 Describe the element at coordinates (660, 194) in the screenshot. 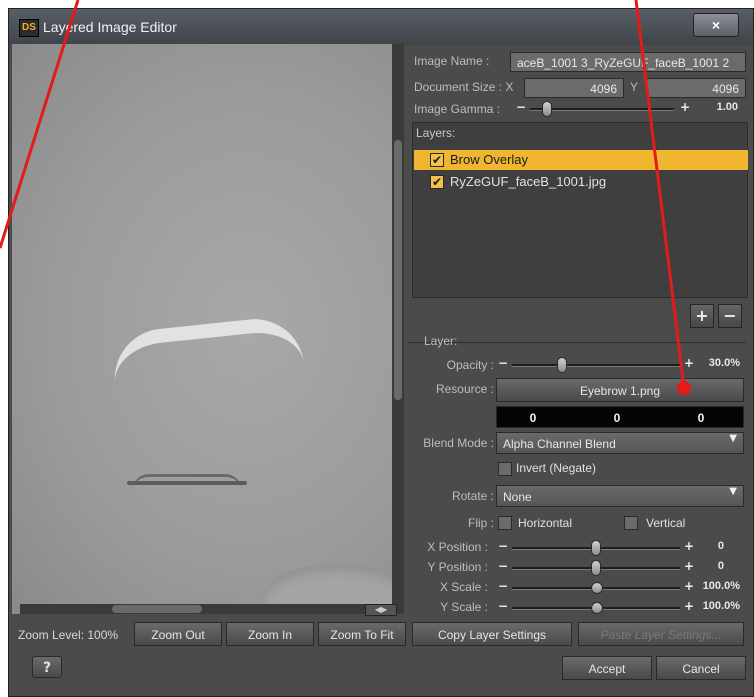

I see `annotation-line-right` at that location.